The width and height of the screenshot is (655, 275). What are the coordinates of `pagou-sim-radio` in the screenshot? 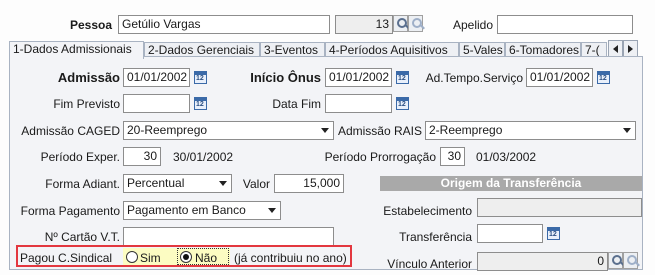 It's located at (132, 257).